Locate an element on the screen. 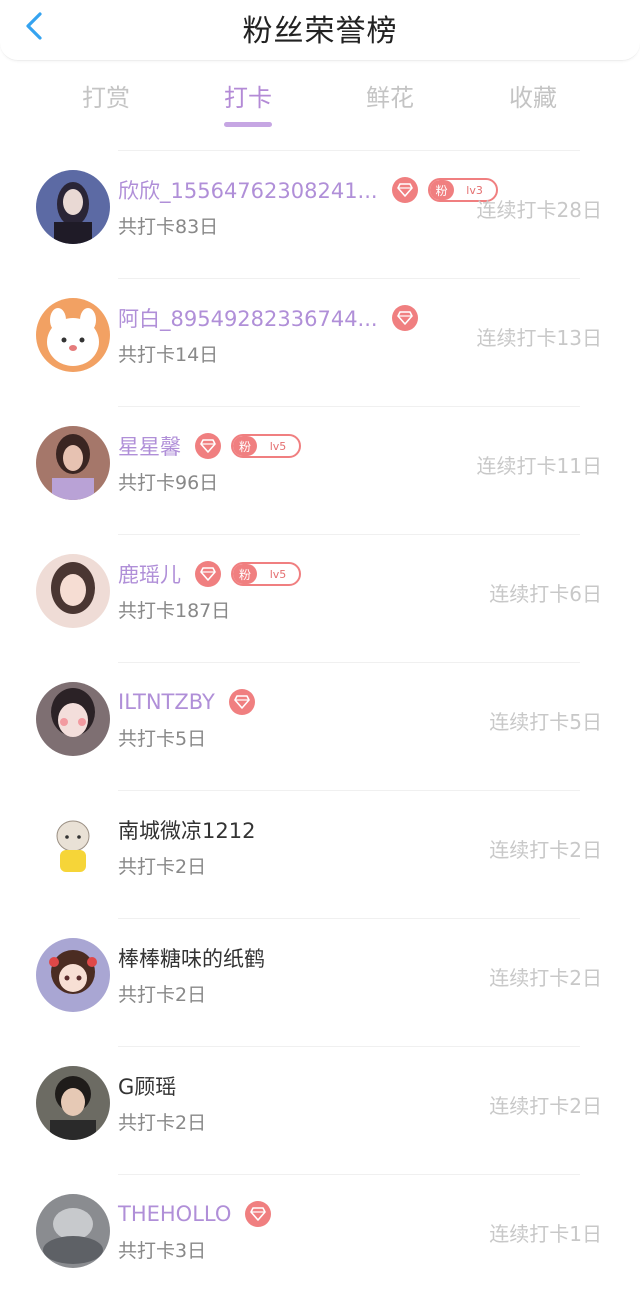  header-bar: 粉丝荣誉榜 is located at coordinates (320, 30).